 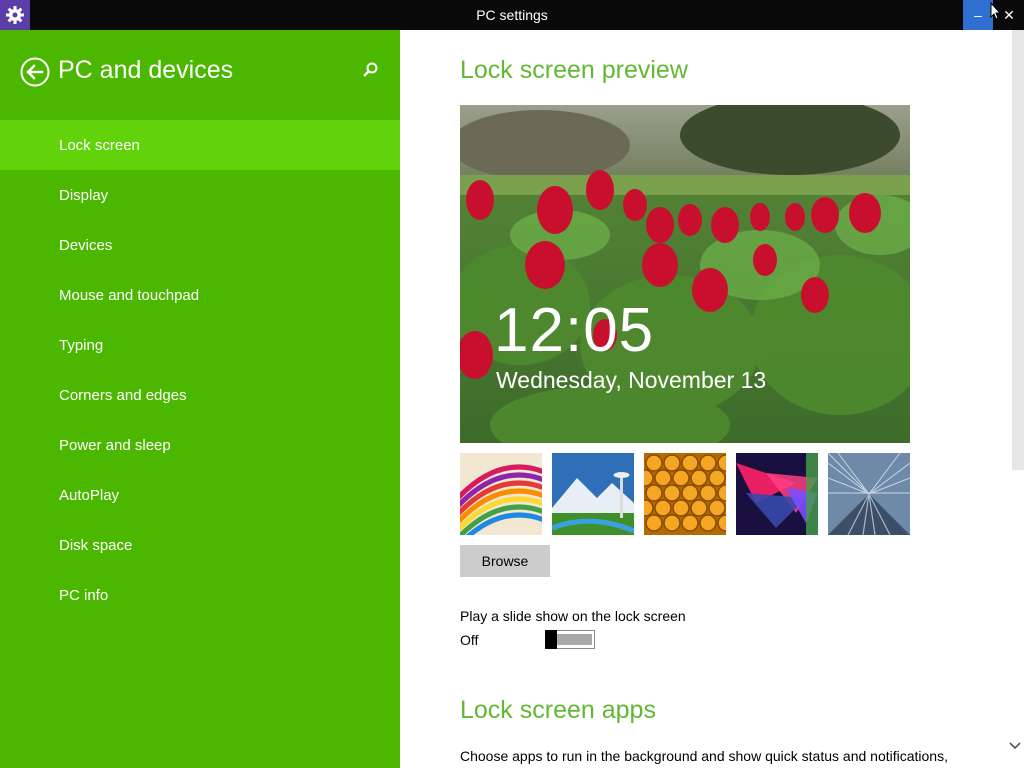 What do you see at coordinates (593, 494) in the screenshot?
I see `thumbnail-space-needle` at bounding box center [593, 494].